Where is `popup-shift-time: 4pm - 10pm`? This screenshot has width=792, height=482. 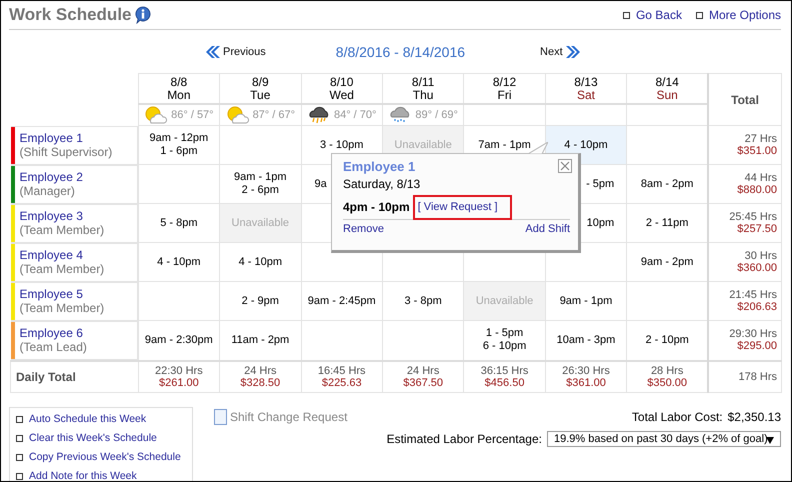 popup-shift-time: 4pm - 10pm is located at coordinates (376, 207).